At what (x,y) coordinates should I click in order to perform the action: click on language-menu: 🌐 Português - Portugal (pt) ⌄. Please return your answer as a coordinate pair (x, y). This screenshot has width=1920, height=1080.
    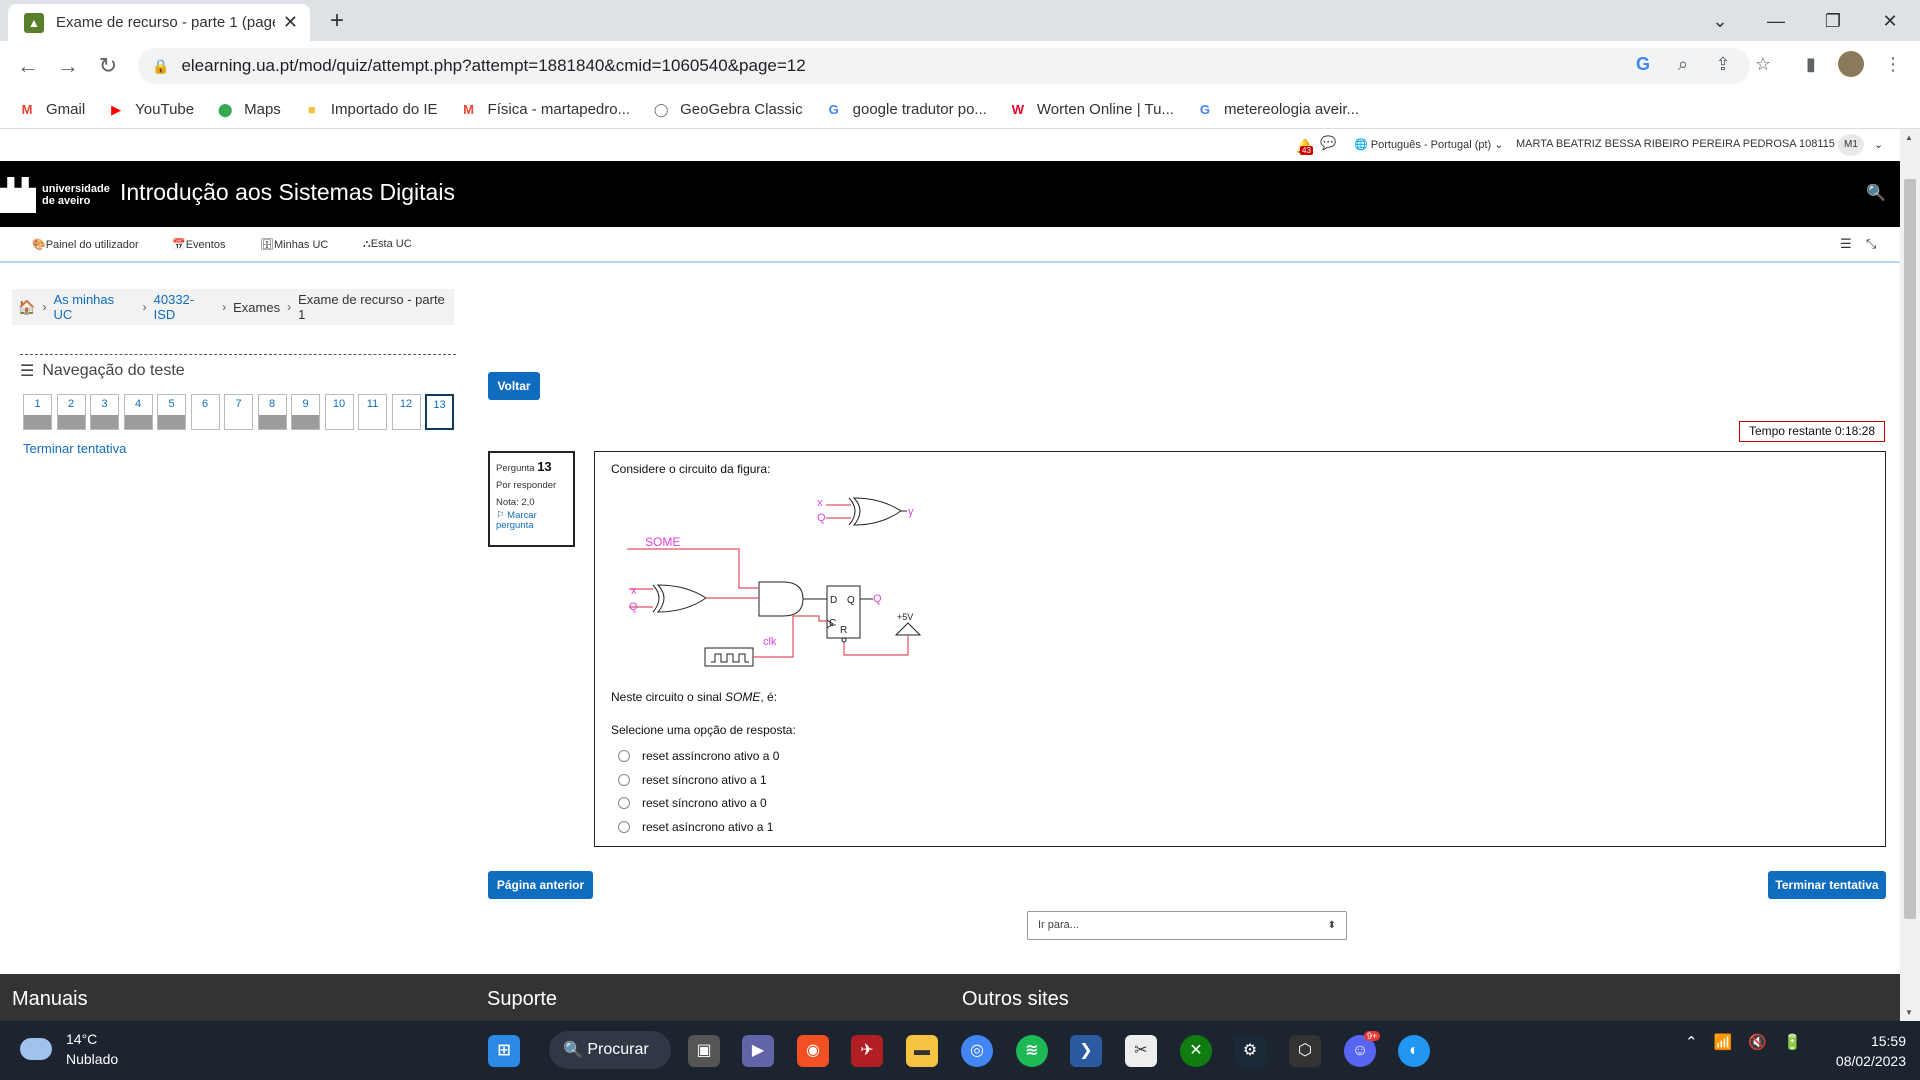
    Looking at the image, I should click on (1429, 144).